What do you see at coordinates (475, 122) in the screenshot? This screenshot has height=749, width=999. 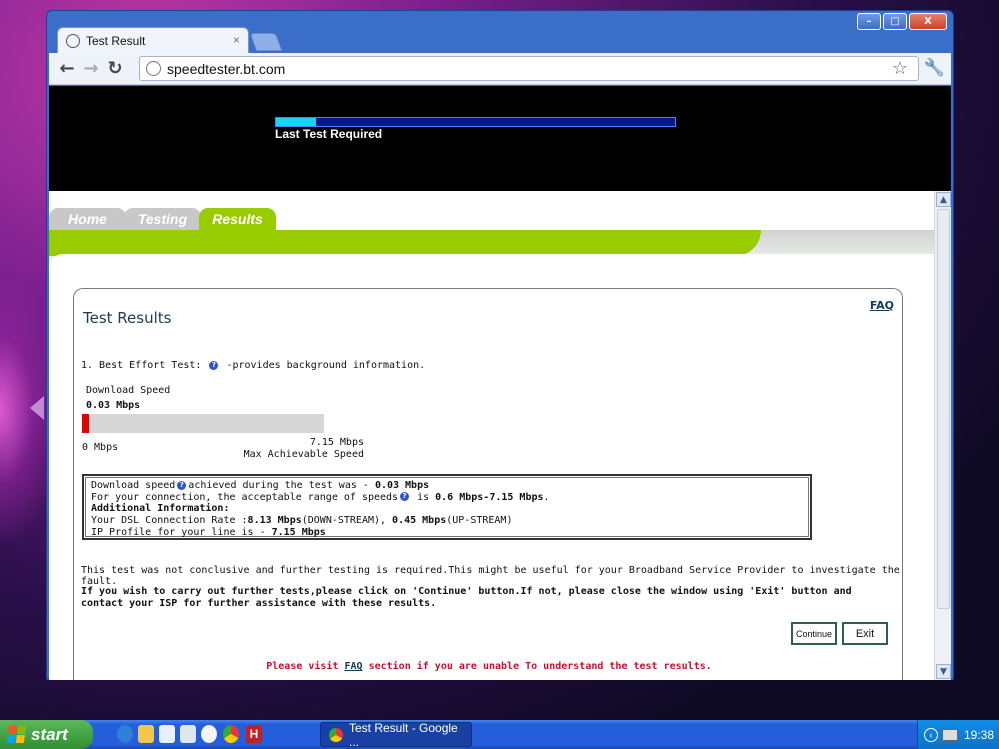 I see `test-progress-bar` at bounding box center [475, 122].